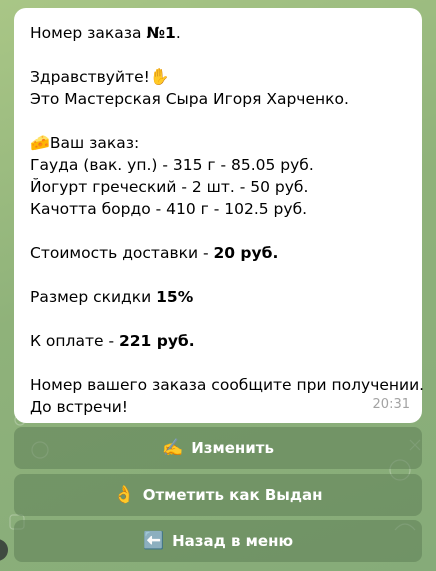  What do you see at coordinates (219, 297) in the screenshot?
I see `discount-line: Размер скидки 15%` at bounding box center [219, 297].